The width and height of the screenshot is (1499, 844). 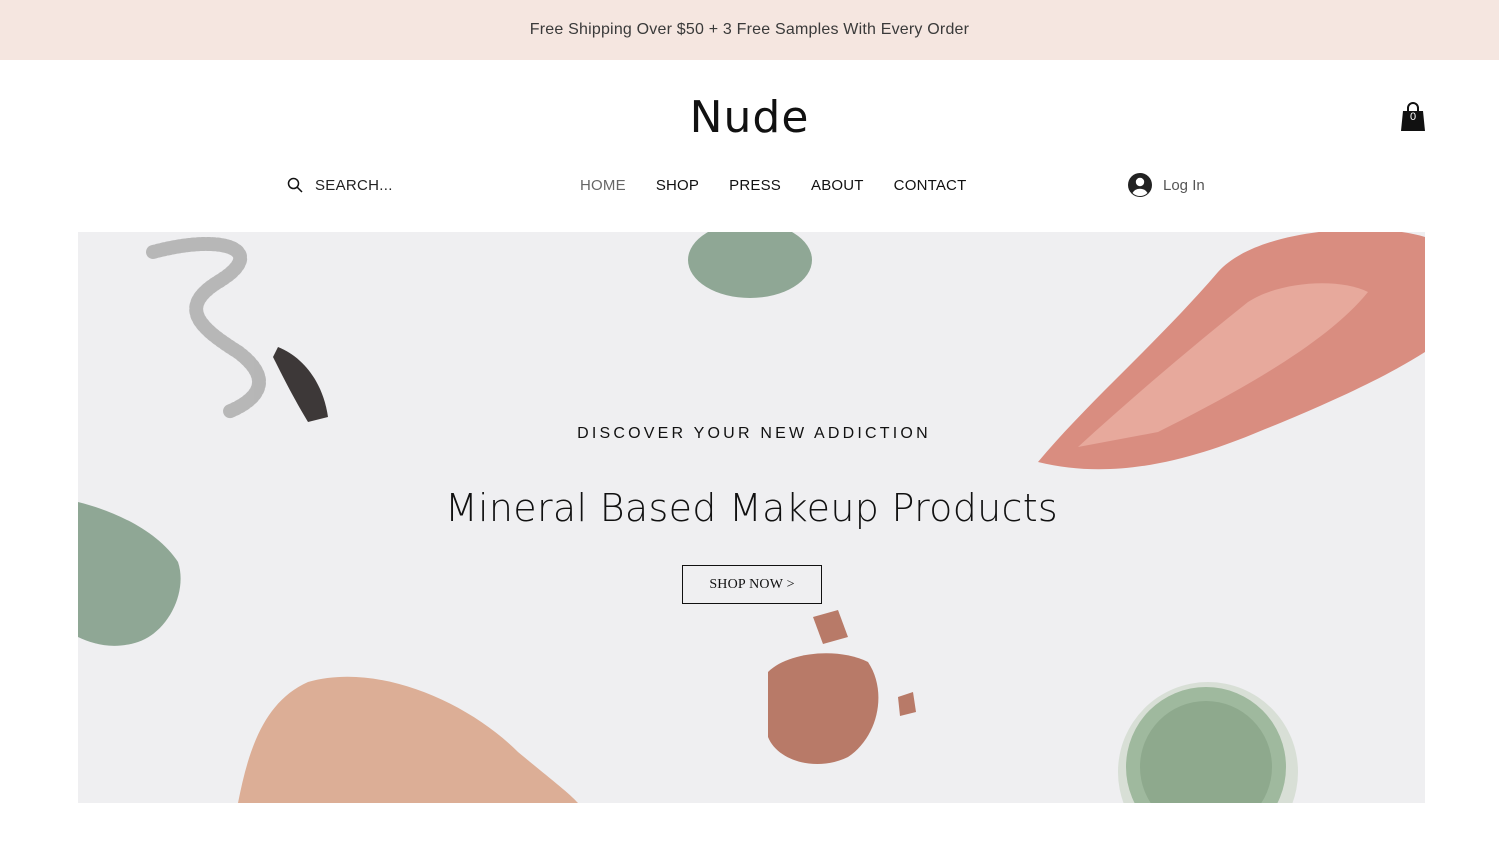 I want to click on user-avatar-icon, so click(x=1140, y=185).